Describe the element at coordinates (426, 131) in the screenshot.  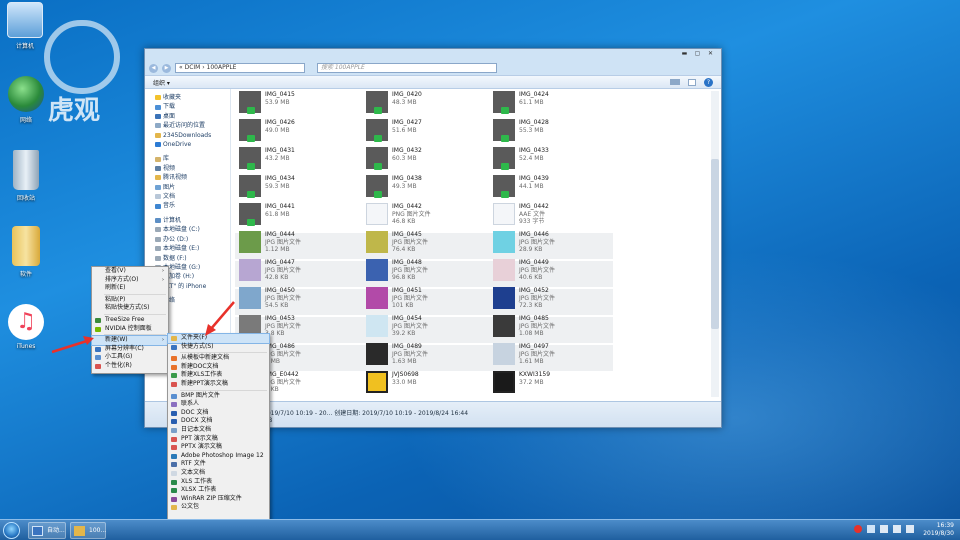
I see `file-item: IMG_0427 51.6 MB` at that location.